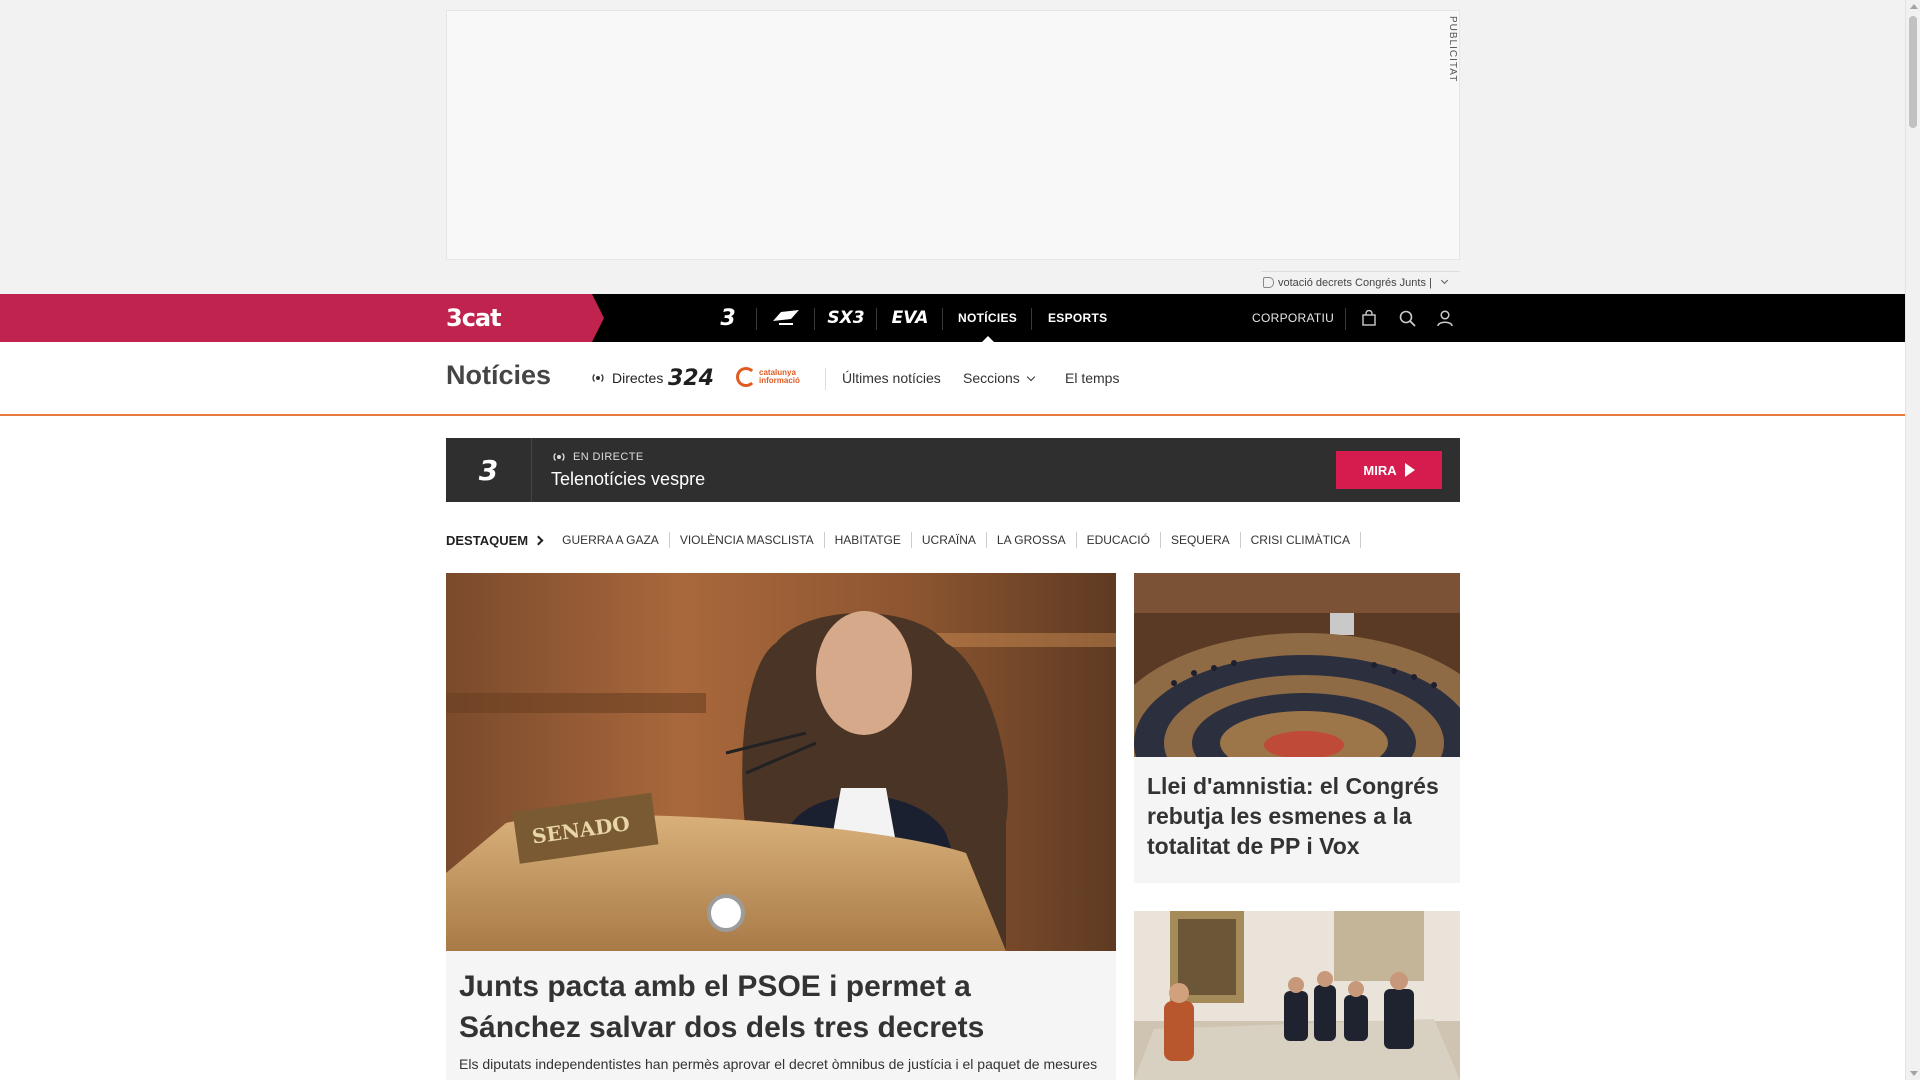  Describe the element at coordinates (638, 378) in the screenshot. I see `directes-label: Directes` at that location.